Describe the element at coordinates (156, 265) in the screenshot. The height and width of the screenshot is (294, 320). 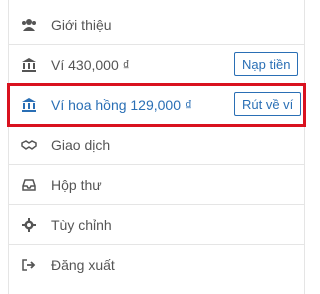
I see `menu-item-logout: Đăng xuất` at that location.